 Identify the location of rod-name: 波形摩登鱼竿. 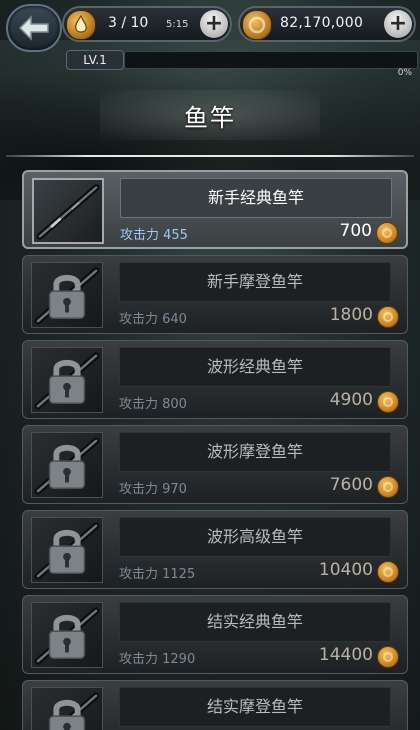
(255, 452).